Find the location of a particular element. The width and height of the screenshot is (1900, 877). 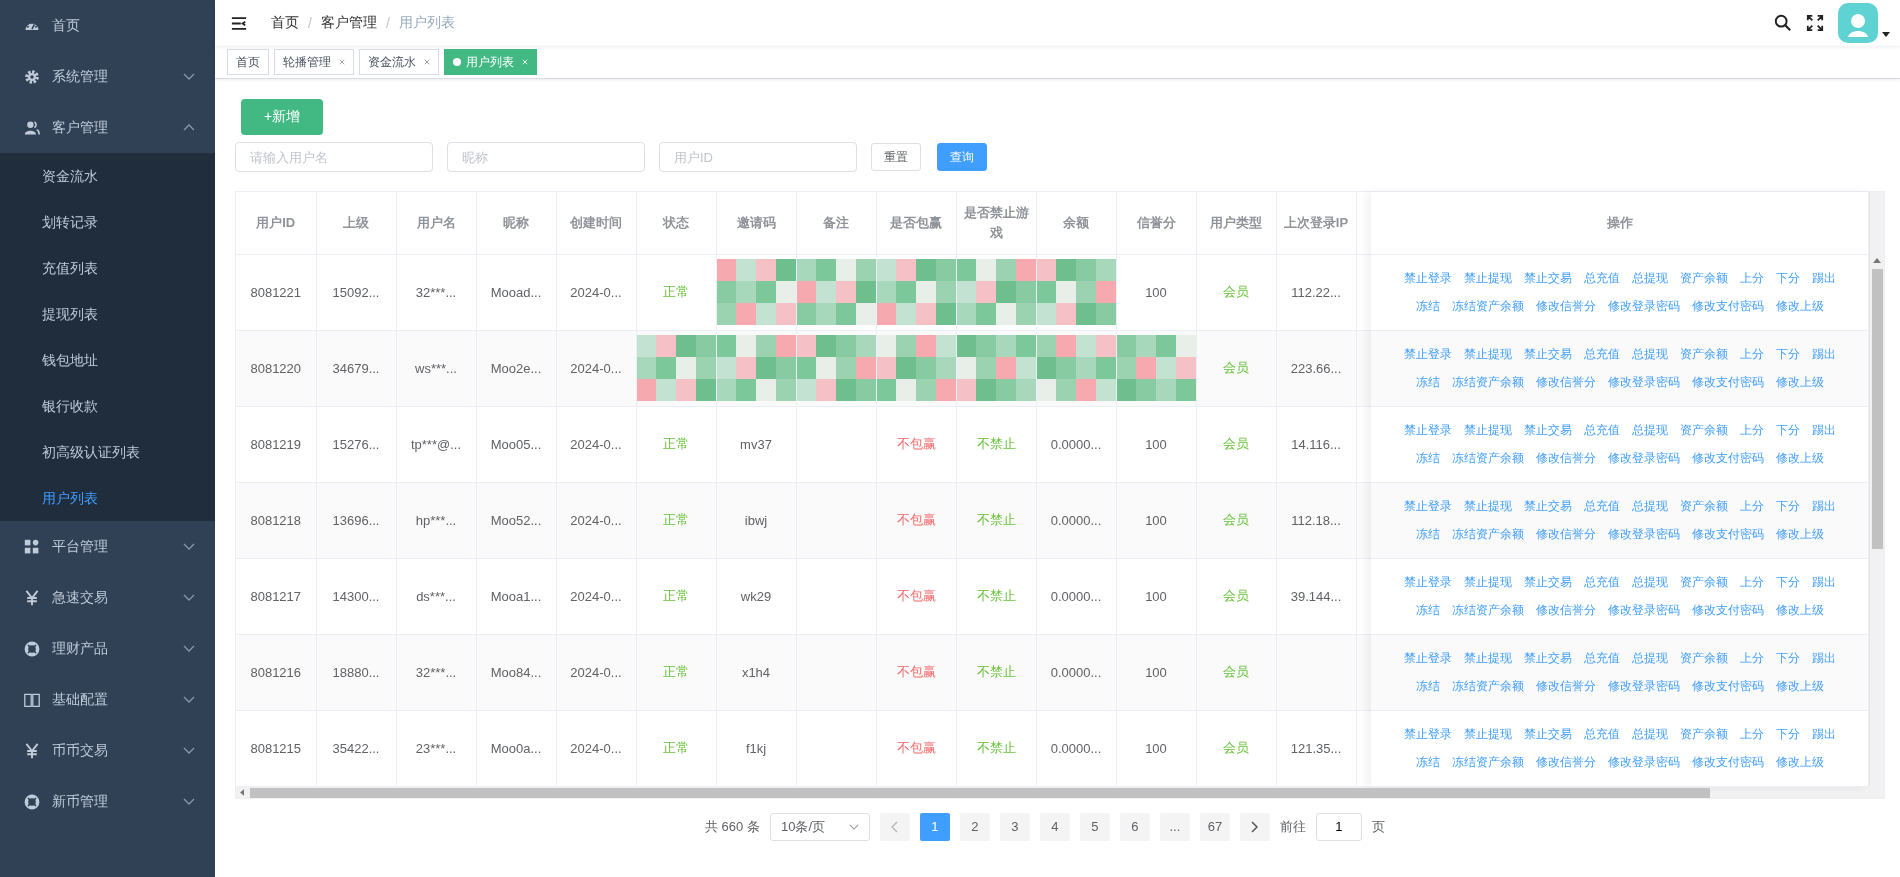

next-page-button is located at coordinates (1254, 826).